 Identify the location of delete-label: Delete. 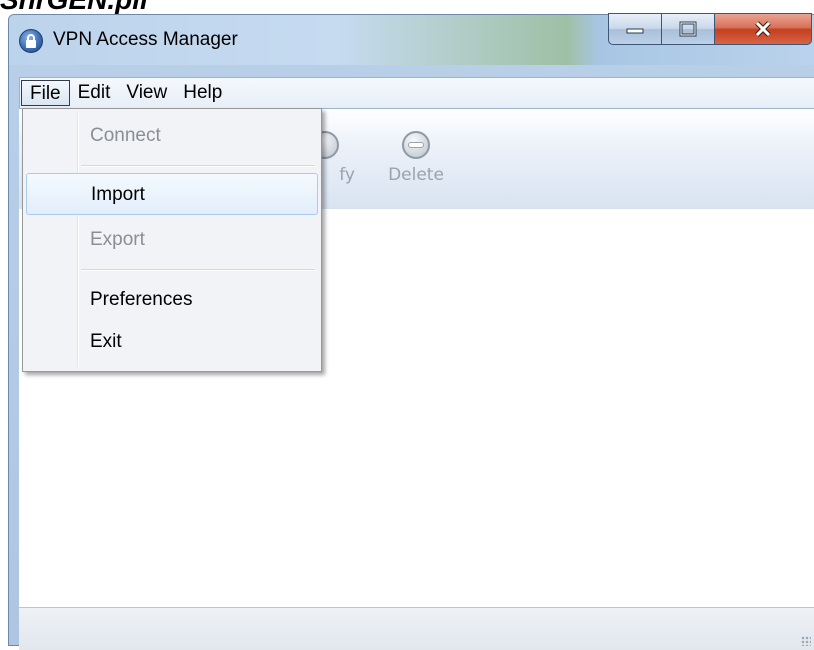
(416, 175).